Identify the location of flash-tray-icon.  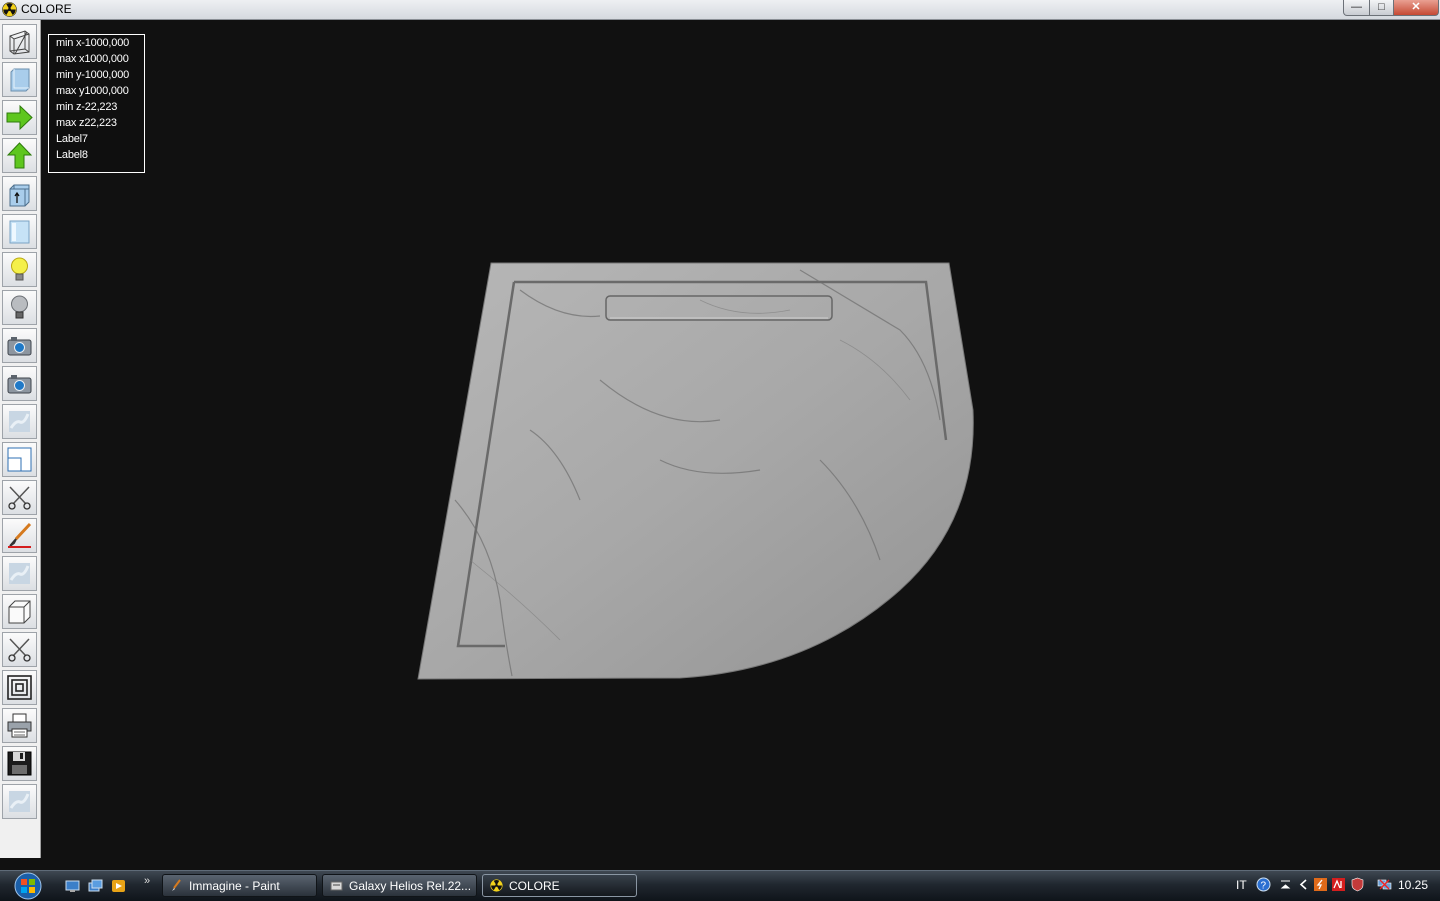
(1320, 884).